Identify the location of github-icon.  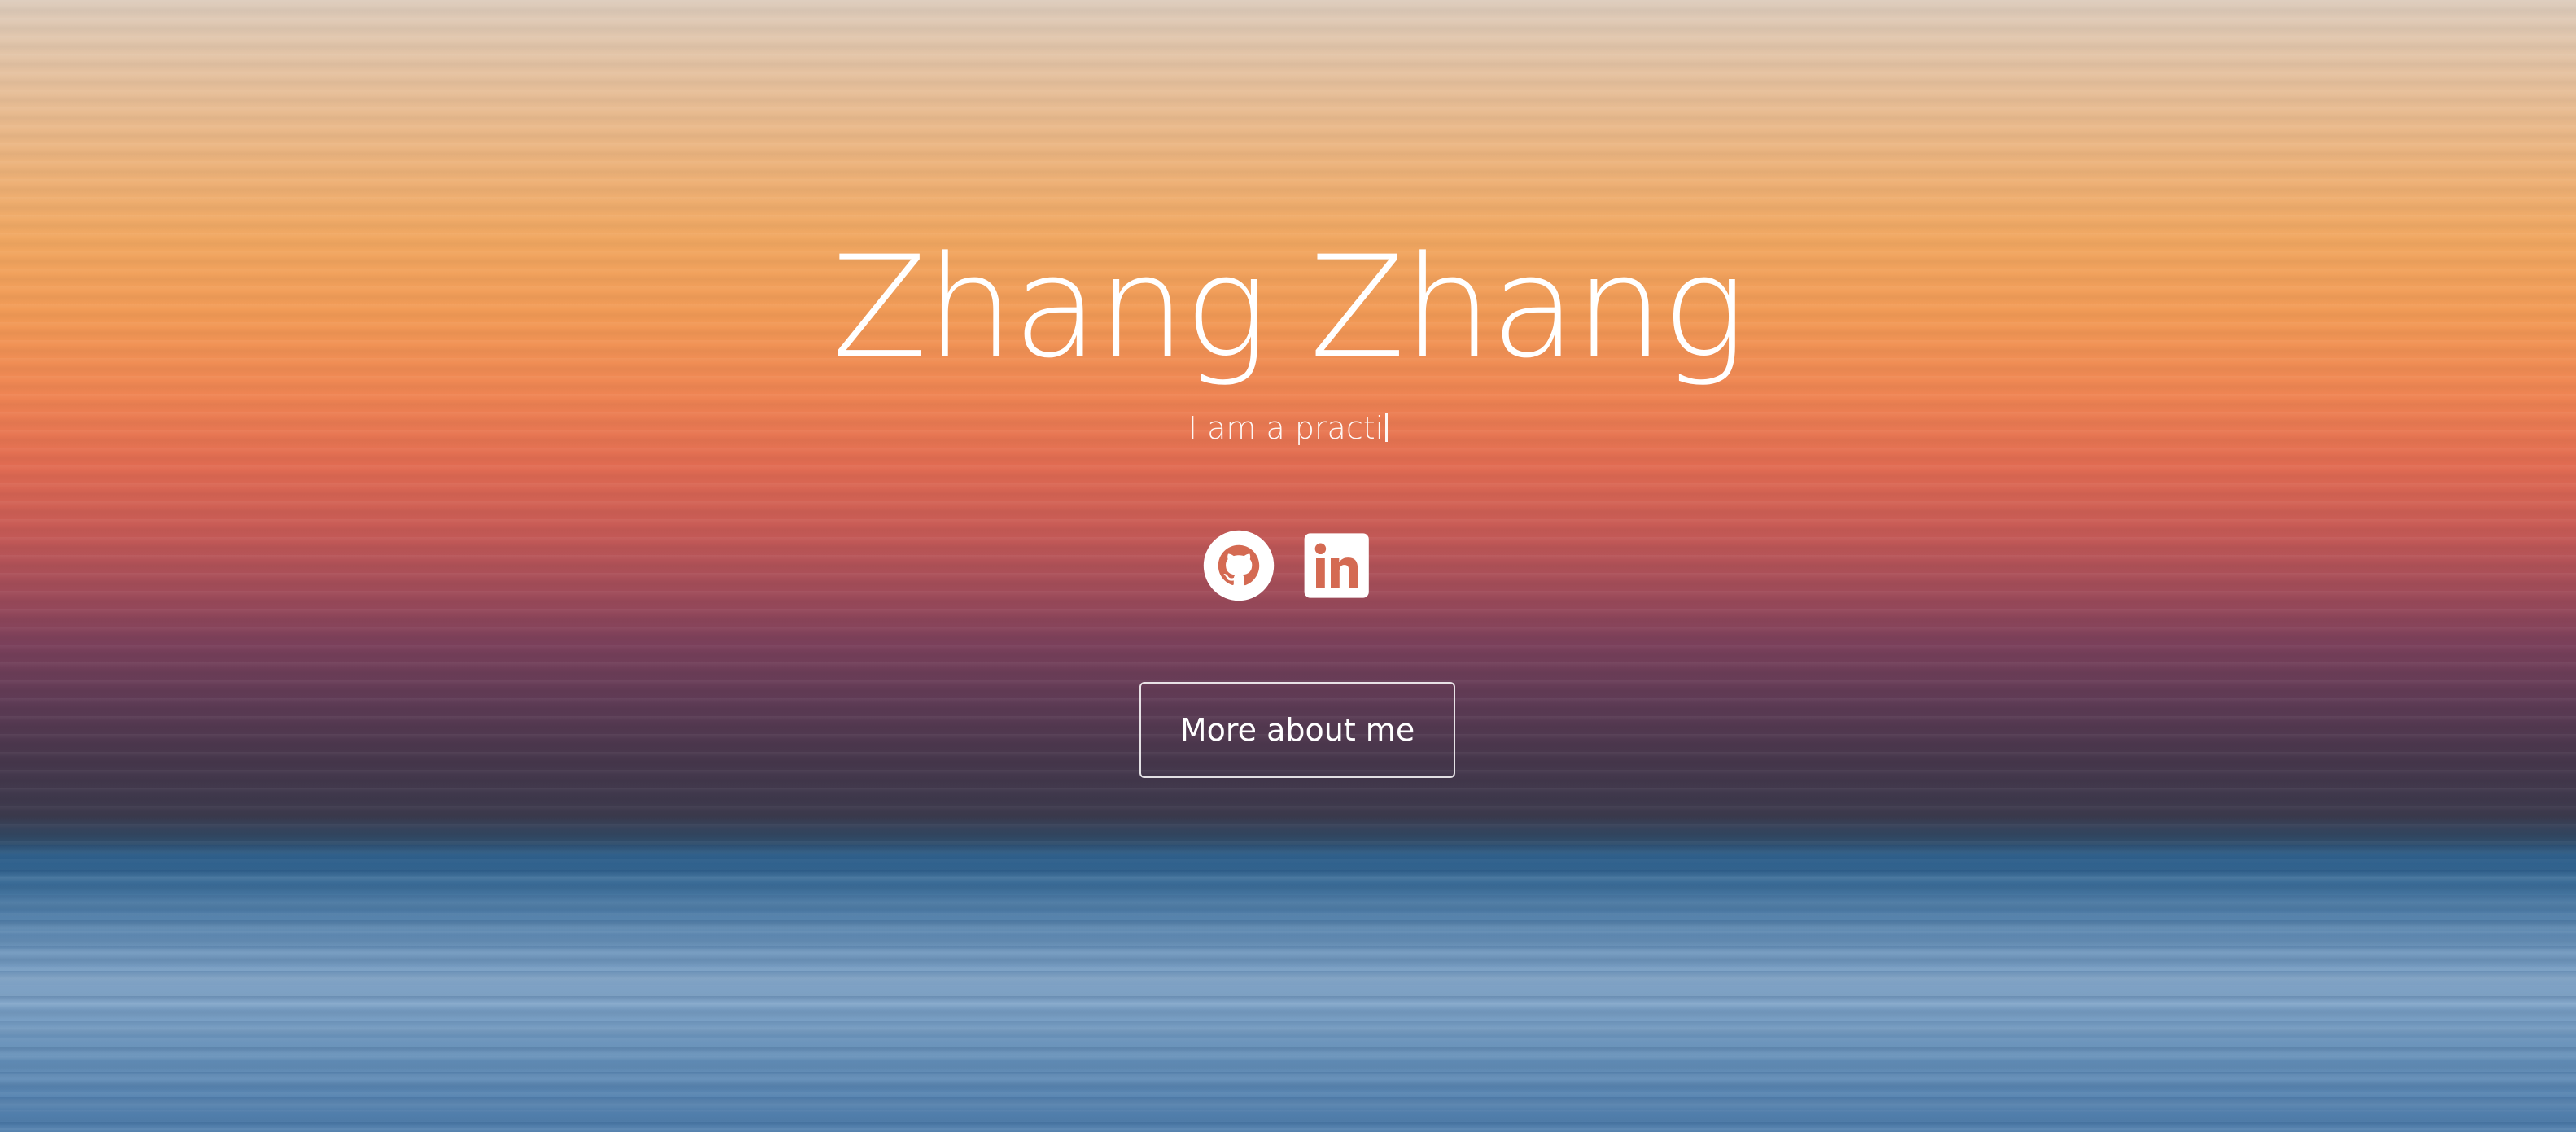
(1238, 565).